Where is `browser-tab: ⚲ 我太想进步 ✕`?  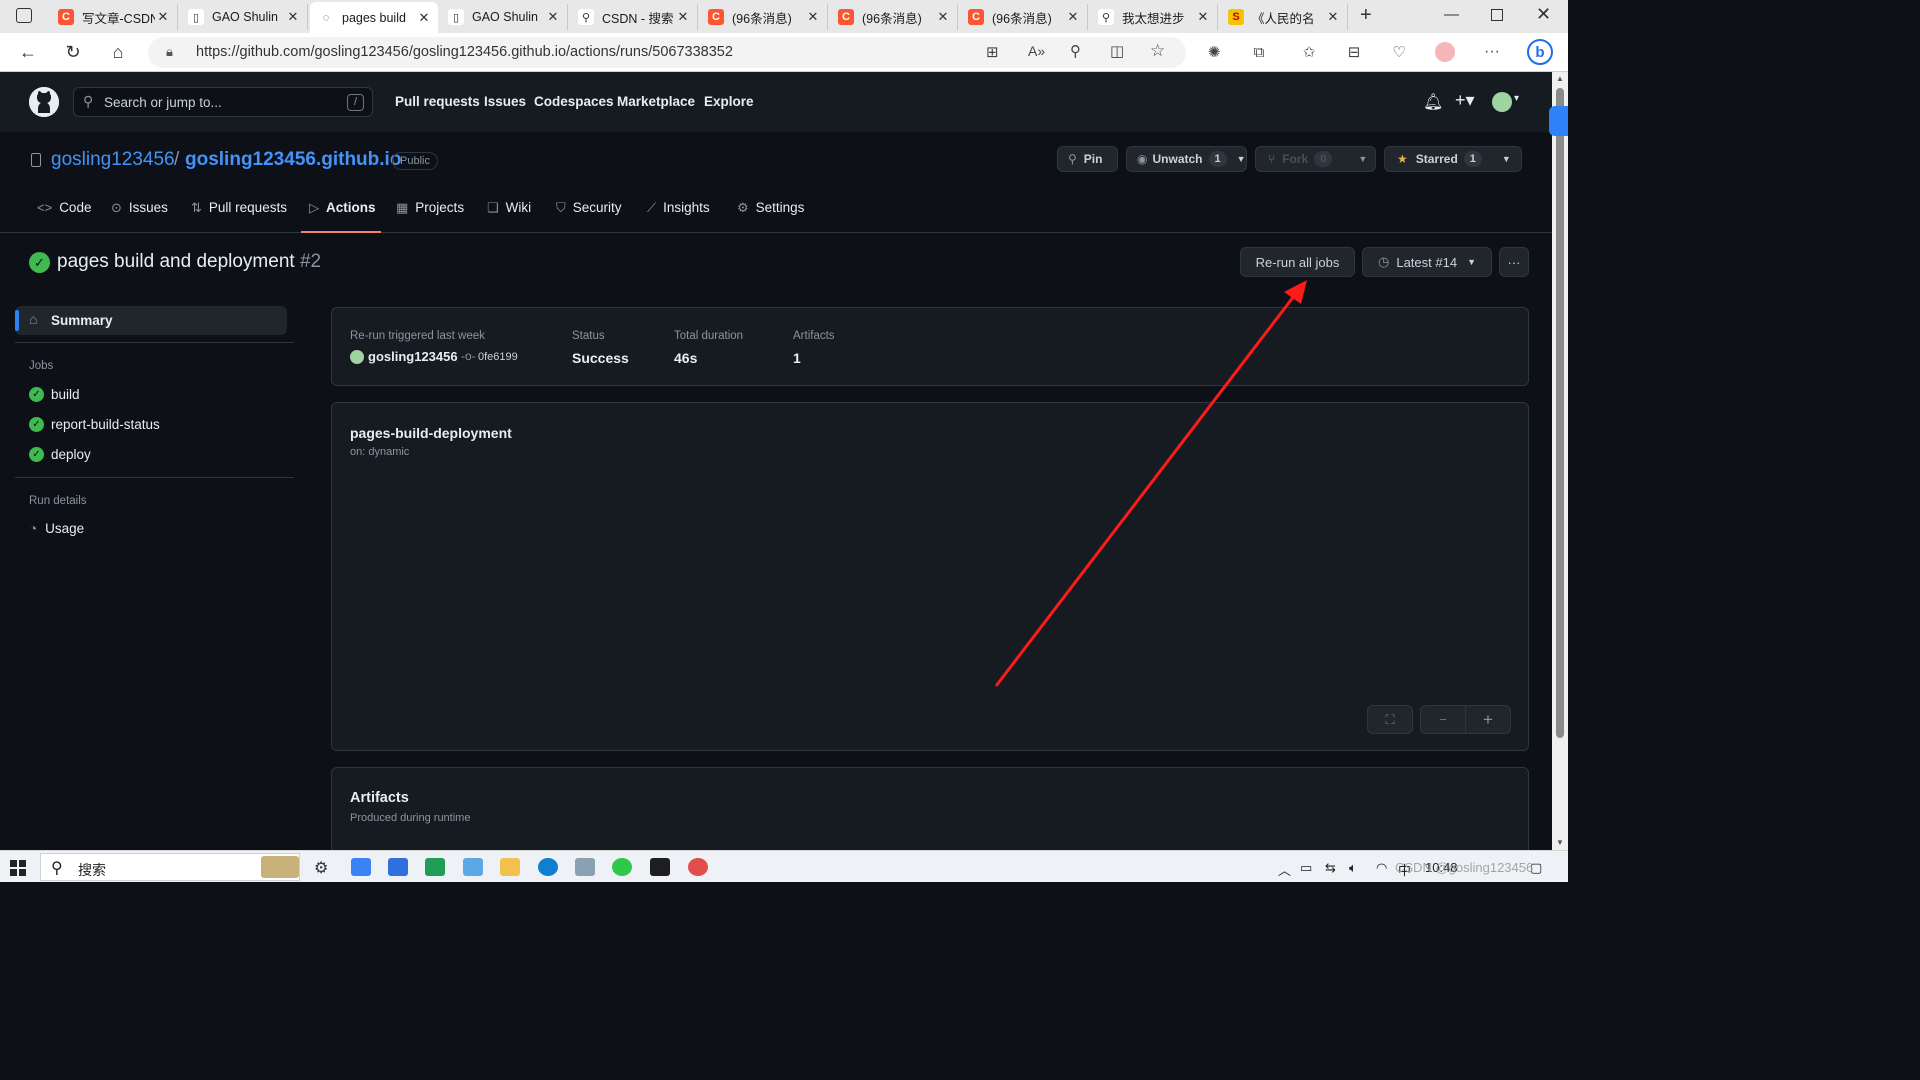
browser-tab: ⚲ 我太想进步 ✕ is located at coordinates (1154, 17).